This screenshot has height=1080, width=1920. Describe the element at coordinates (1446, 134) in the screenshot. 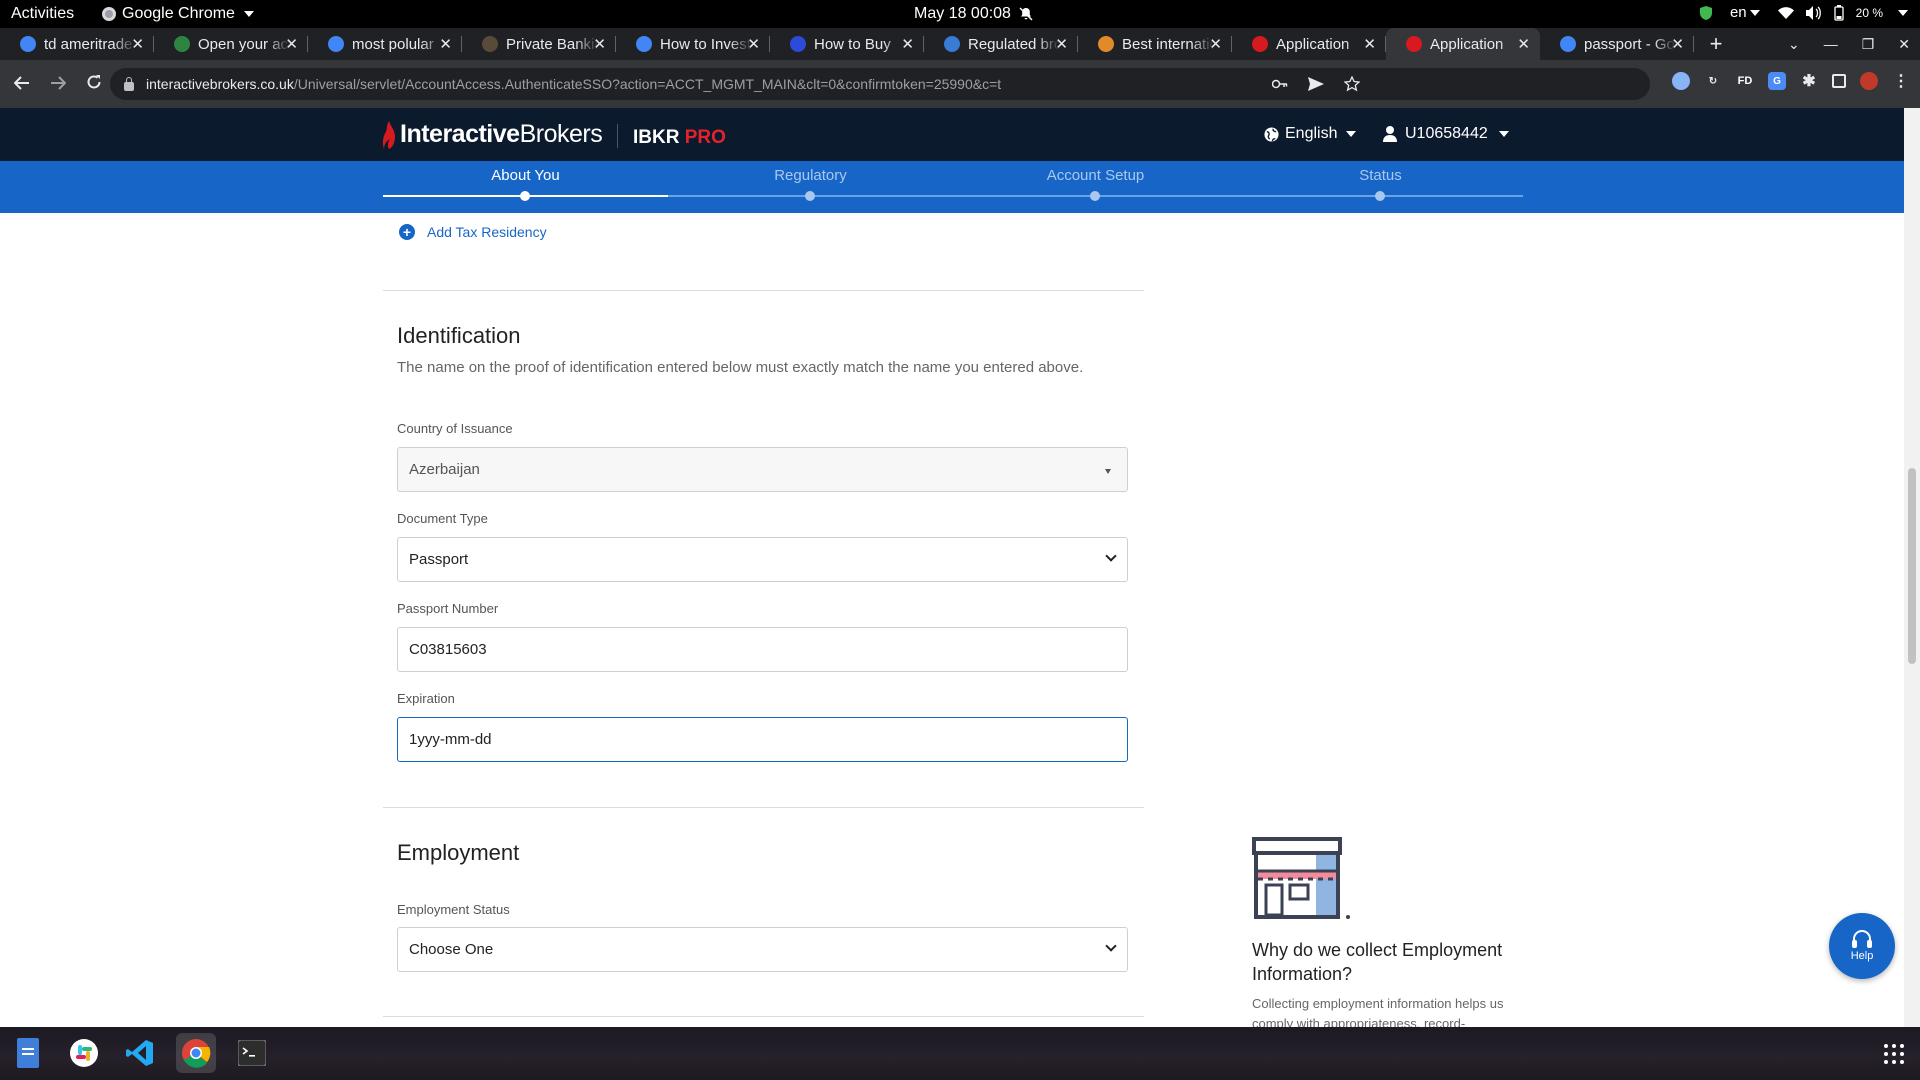

I see `user-menu: U10658442` at that location.